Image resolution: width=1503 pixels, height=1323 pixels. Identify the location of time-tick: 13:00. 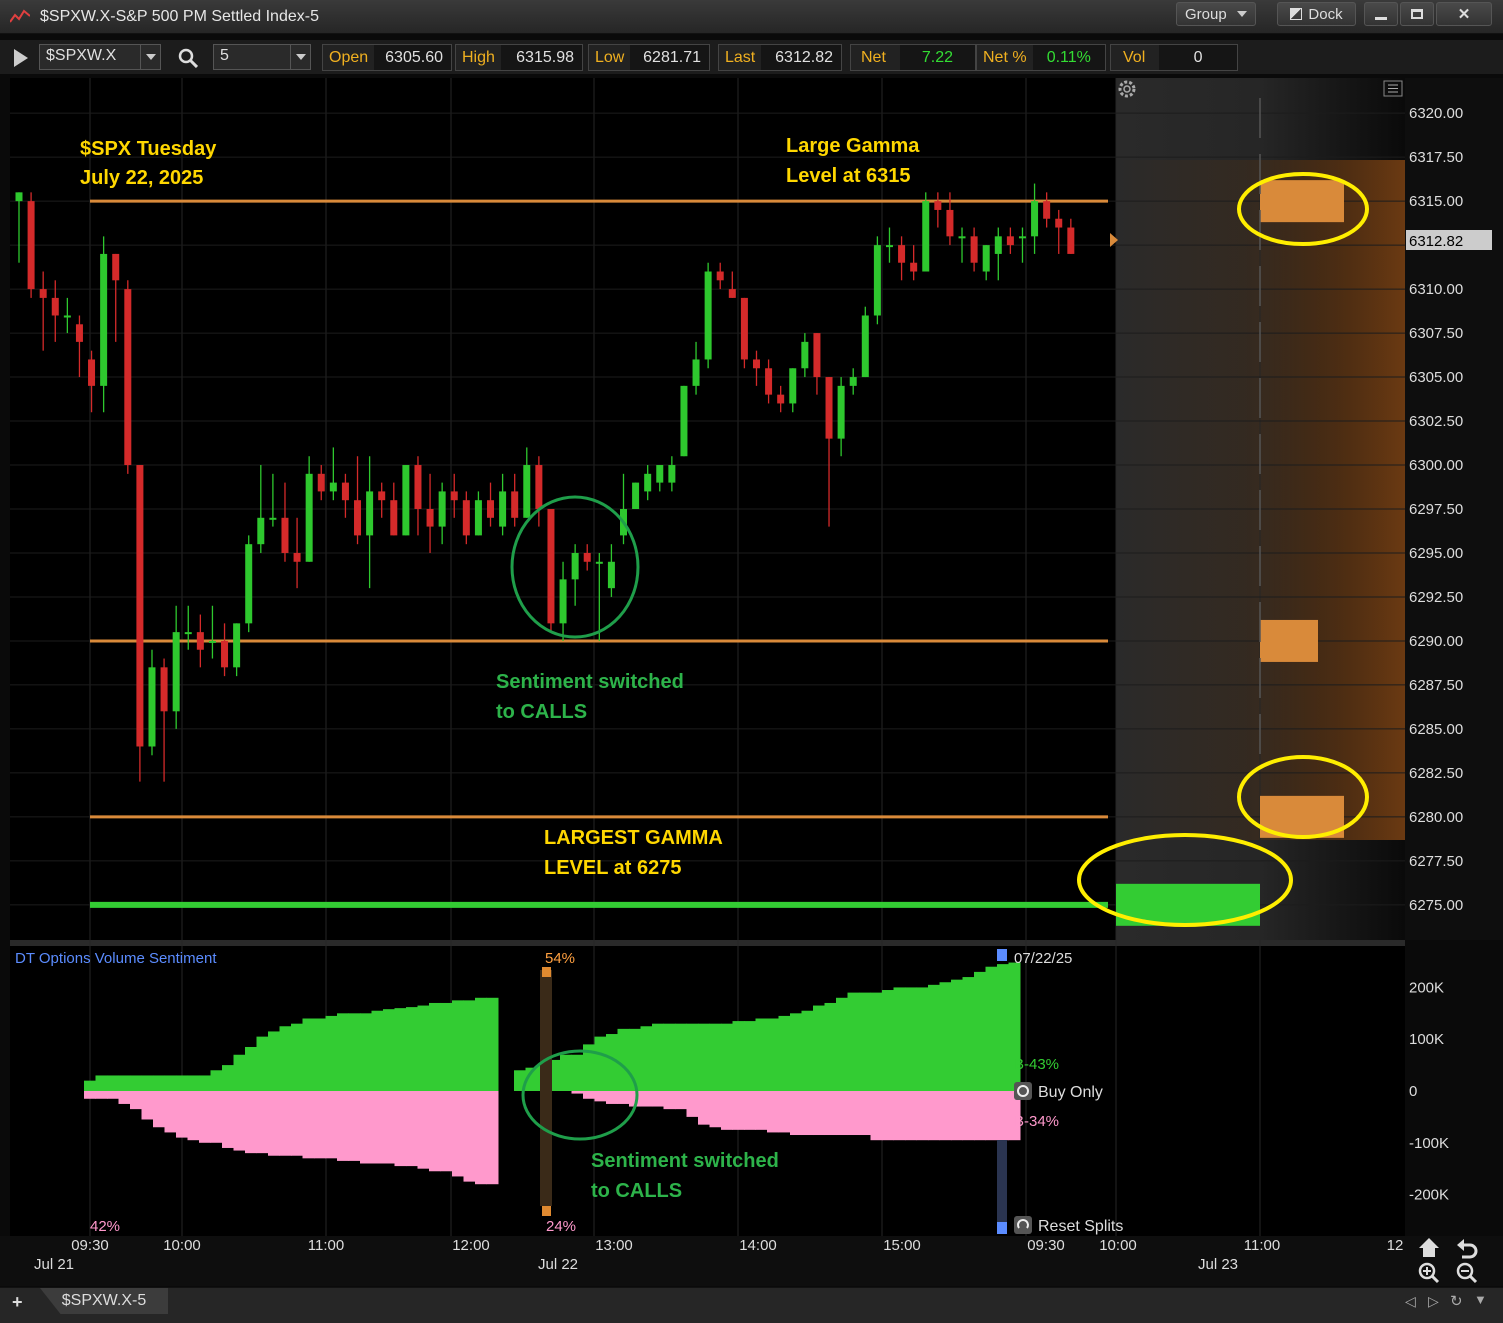
(614, 1245).